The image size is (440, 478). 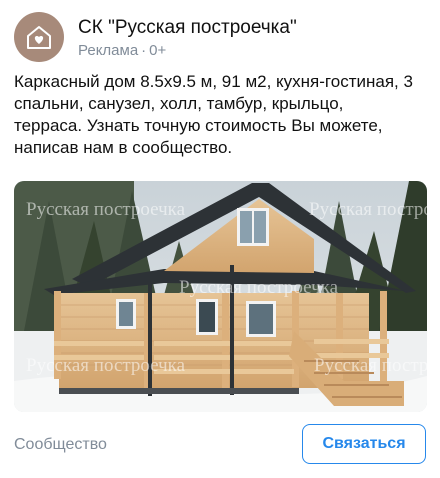 I want to click on contact-button: Связаться, so click(x=364, y=444).